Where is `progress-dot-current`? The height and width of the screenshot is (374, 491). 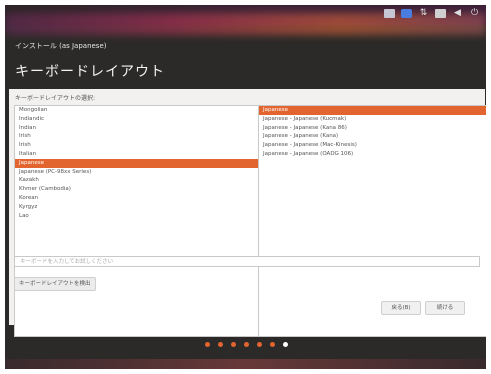 progress-dot-current is located at coordinates (285, 344).